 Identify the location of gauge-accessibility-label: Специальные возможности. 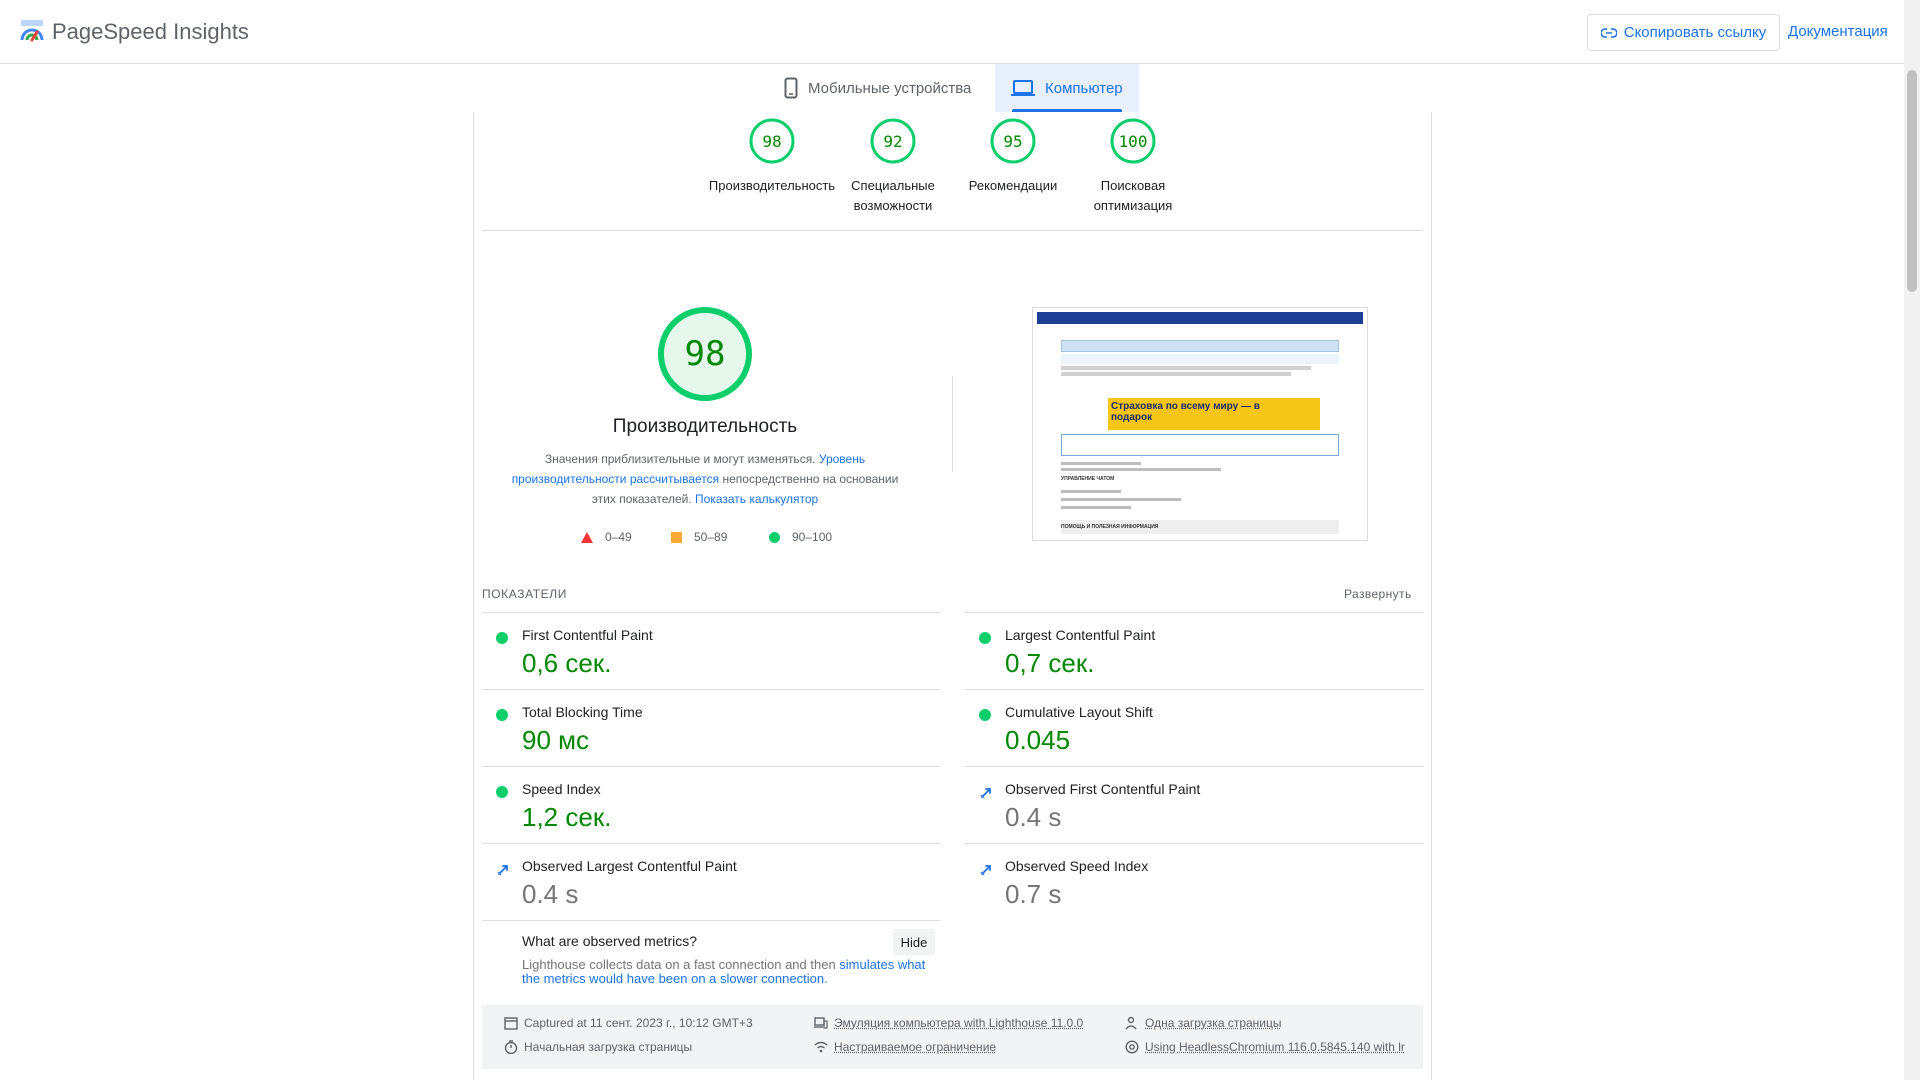
(893, 196).